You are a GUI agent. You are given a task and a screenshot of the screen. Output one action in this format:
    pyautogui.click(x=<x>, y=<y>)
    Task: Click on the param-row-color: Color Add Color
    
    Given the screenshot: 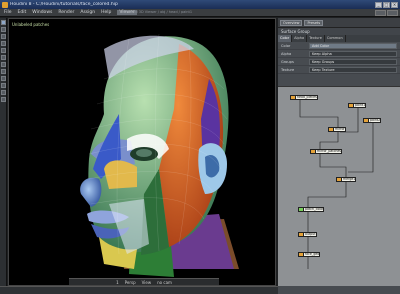 What is the action you would take?
    pyautogui.click(x=339, y=46)
    